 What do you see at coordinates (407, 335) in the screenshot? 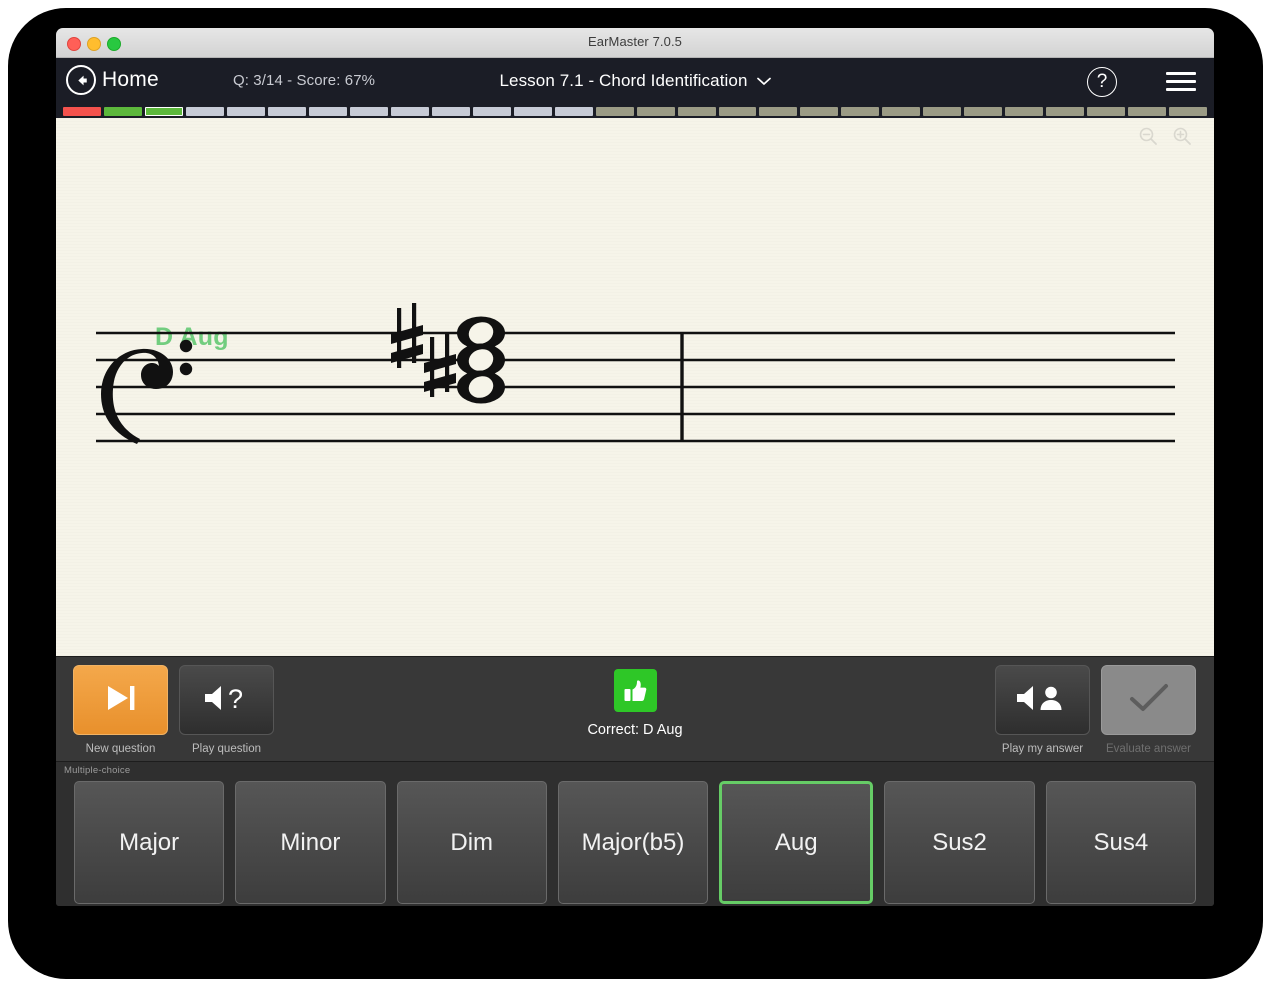
I see `accidental-sharp-upper` at bounding box center [407, 335].